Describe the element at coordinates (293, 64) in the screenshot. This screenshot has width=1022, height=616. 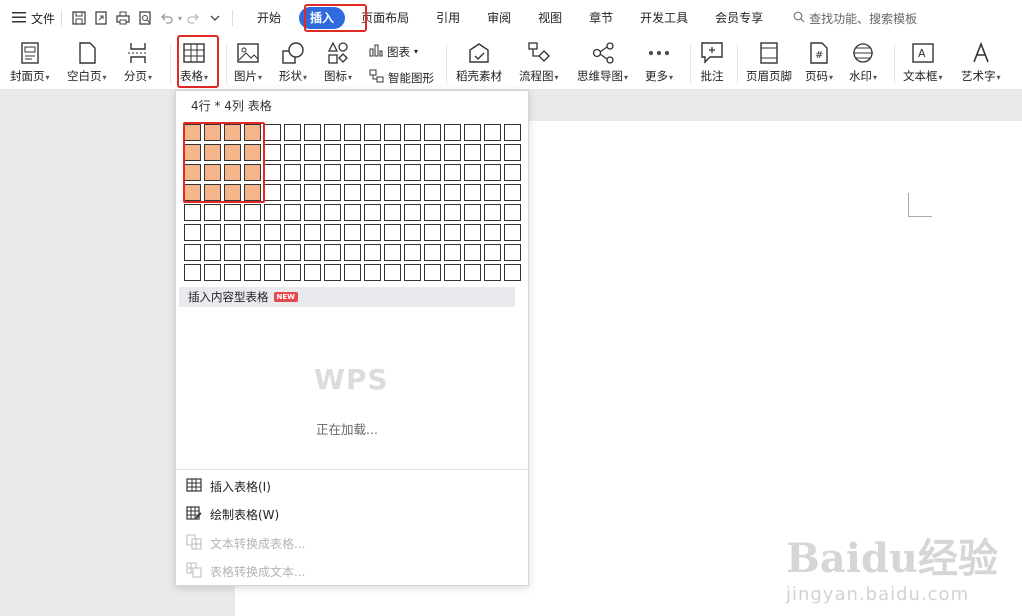
I see `shape-button: 形状▾` at that location.